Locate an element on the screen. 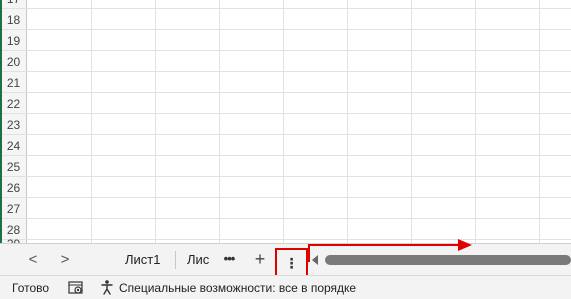  accessibility-status: Специальные возможности: все в порядке is located at coordinates (237, 288).